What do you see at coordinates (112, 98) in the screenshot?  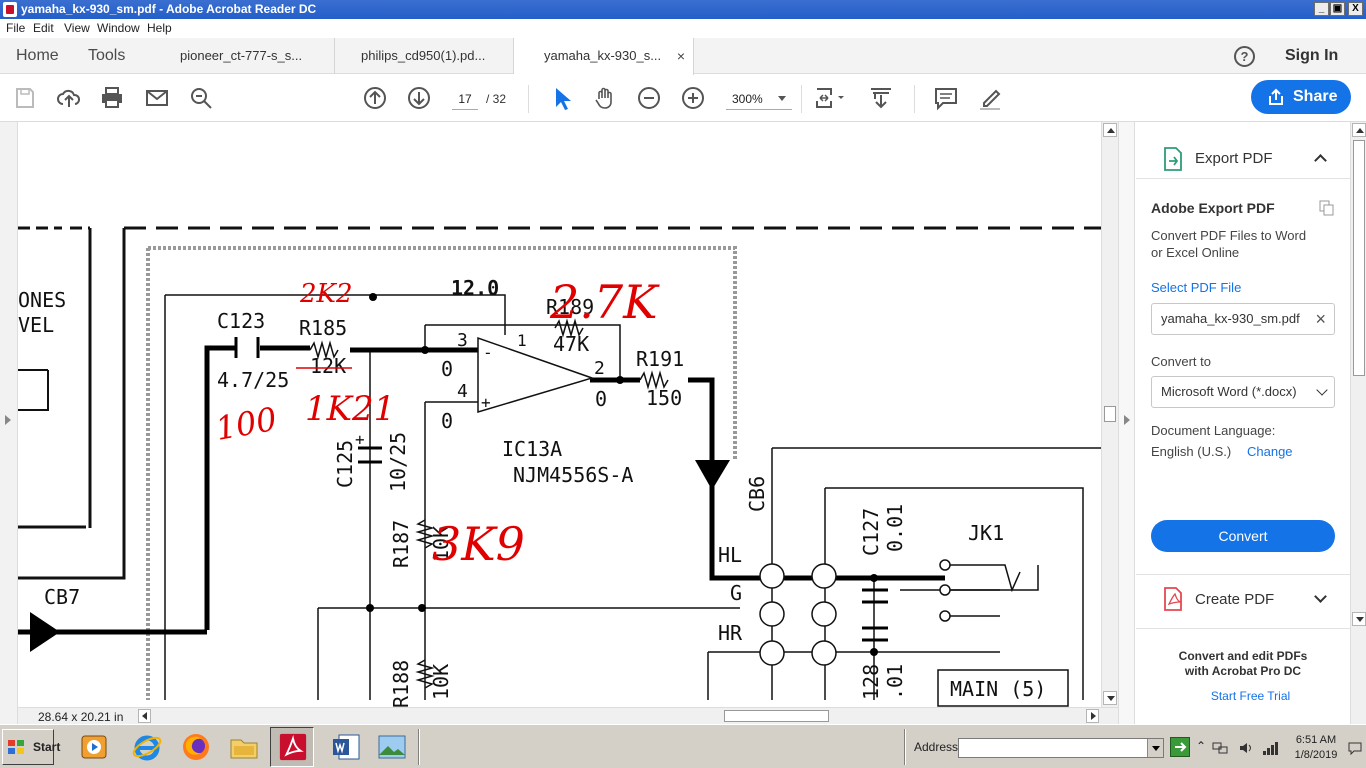 I see `print-icon` at bounding box center [112, 98].